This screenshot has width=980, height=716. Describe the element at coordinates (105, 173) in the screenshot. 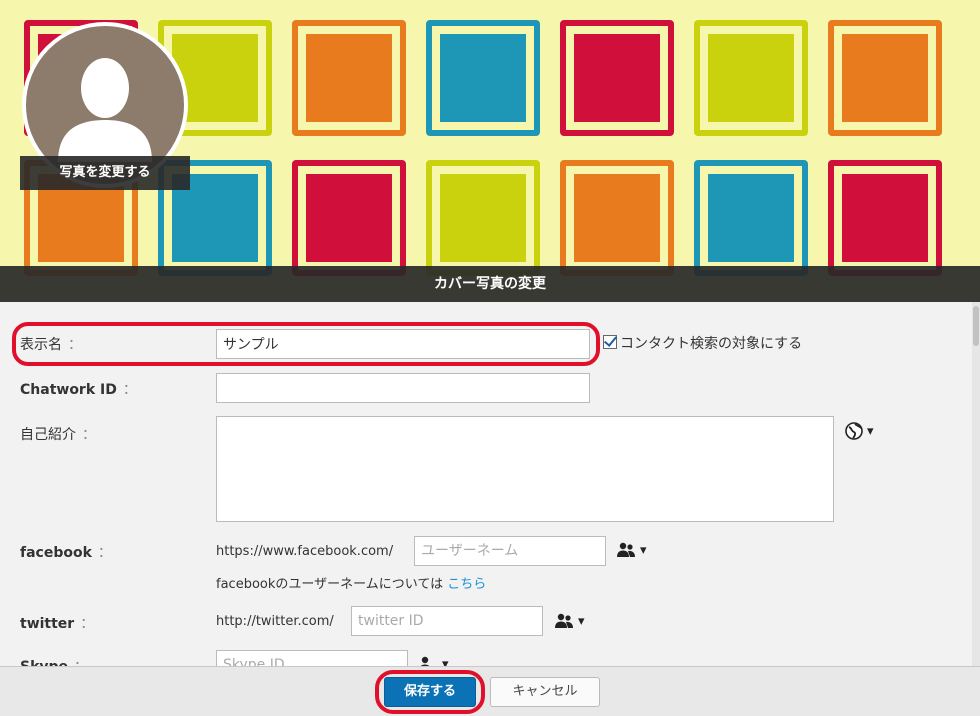

I see `change-photo-button: 写真を変更する` at that location.